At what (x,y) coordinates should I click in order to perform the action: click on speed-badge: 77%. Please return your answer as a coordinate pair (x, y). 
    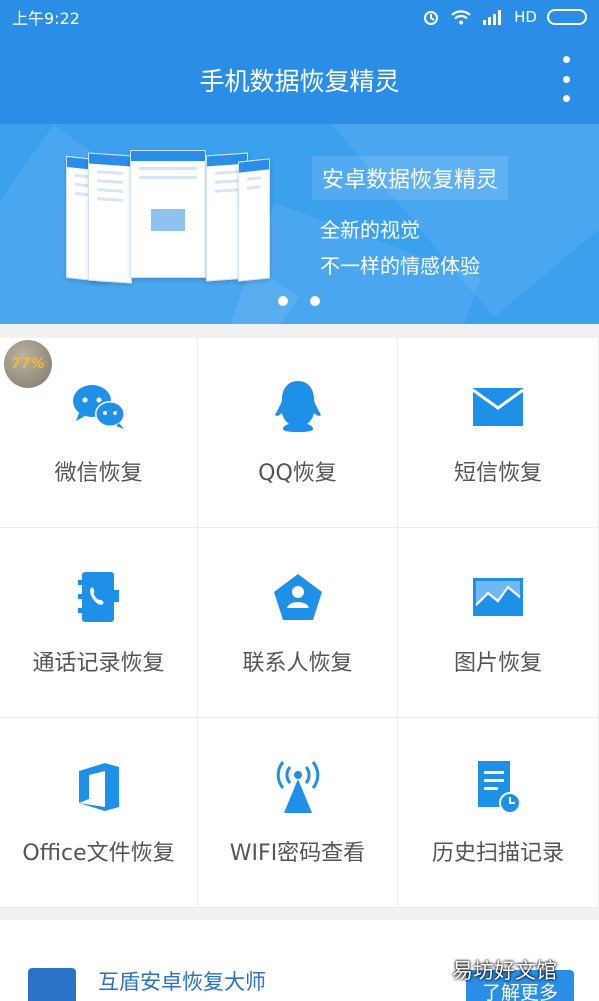
    Looking at the image, I should click on (28, 364).